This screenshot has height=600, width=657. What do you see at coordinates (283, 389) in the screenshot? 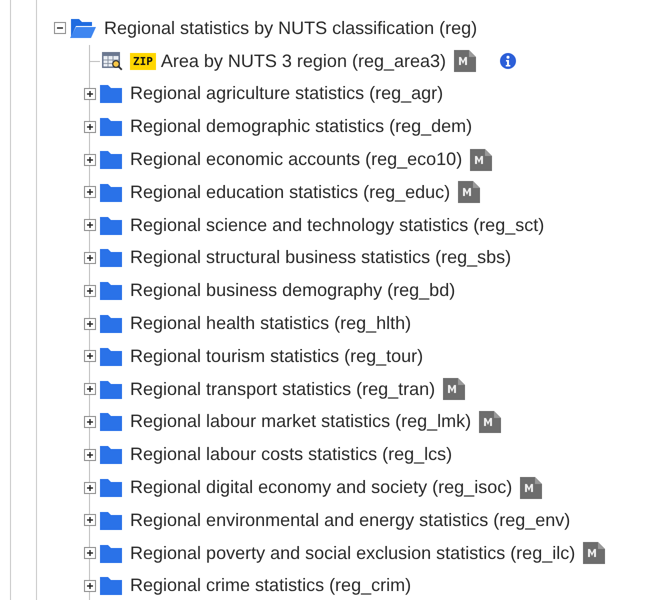
I see `folder-label: Regional transport statistics (reg_tran)` at bounding box center [283, 389].